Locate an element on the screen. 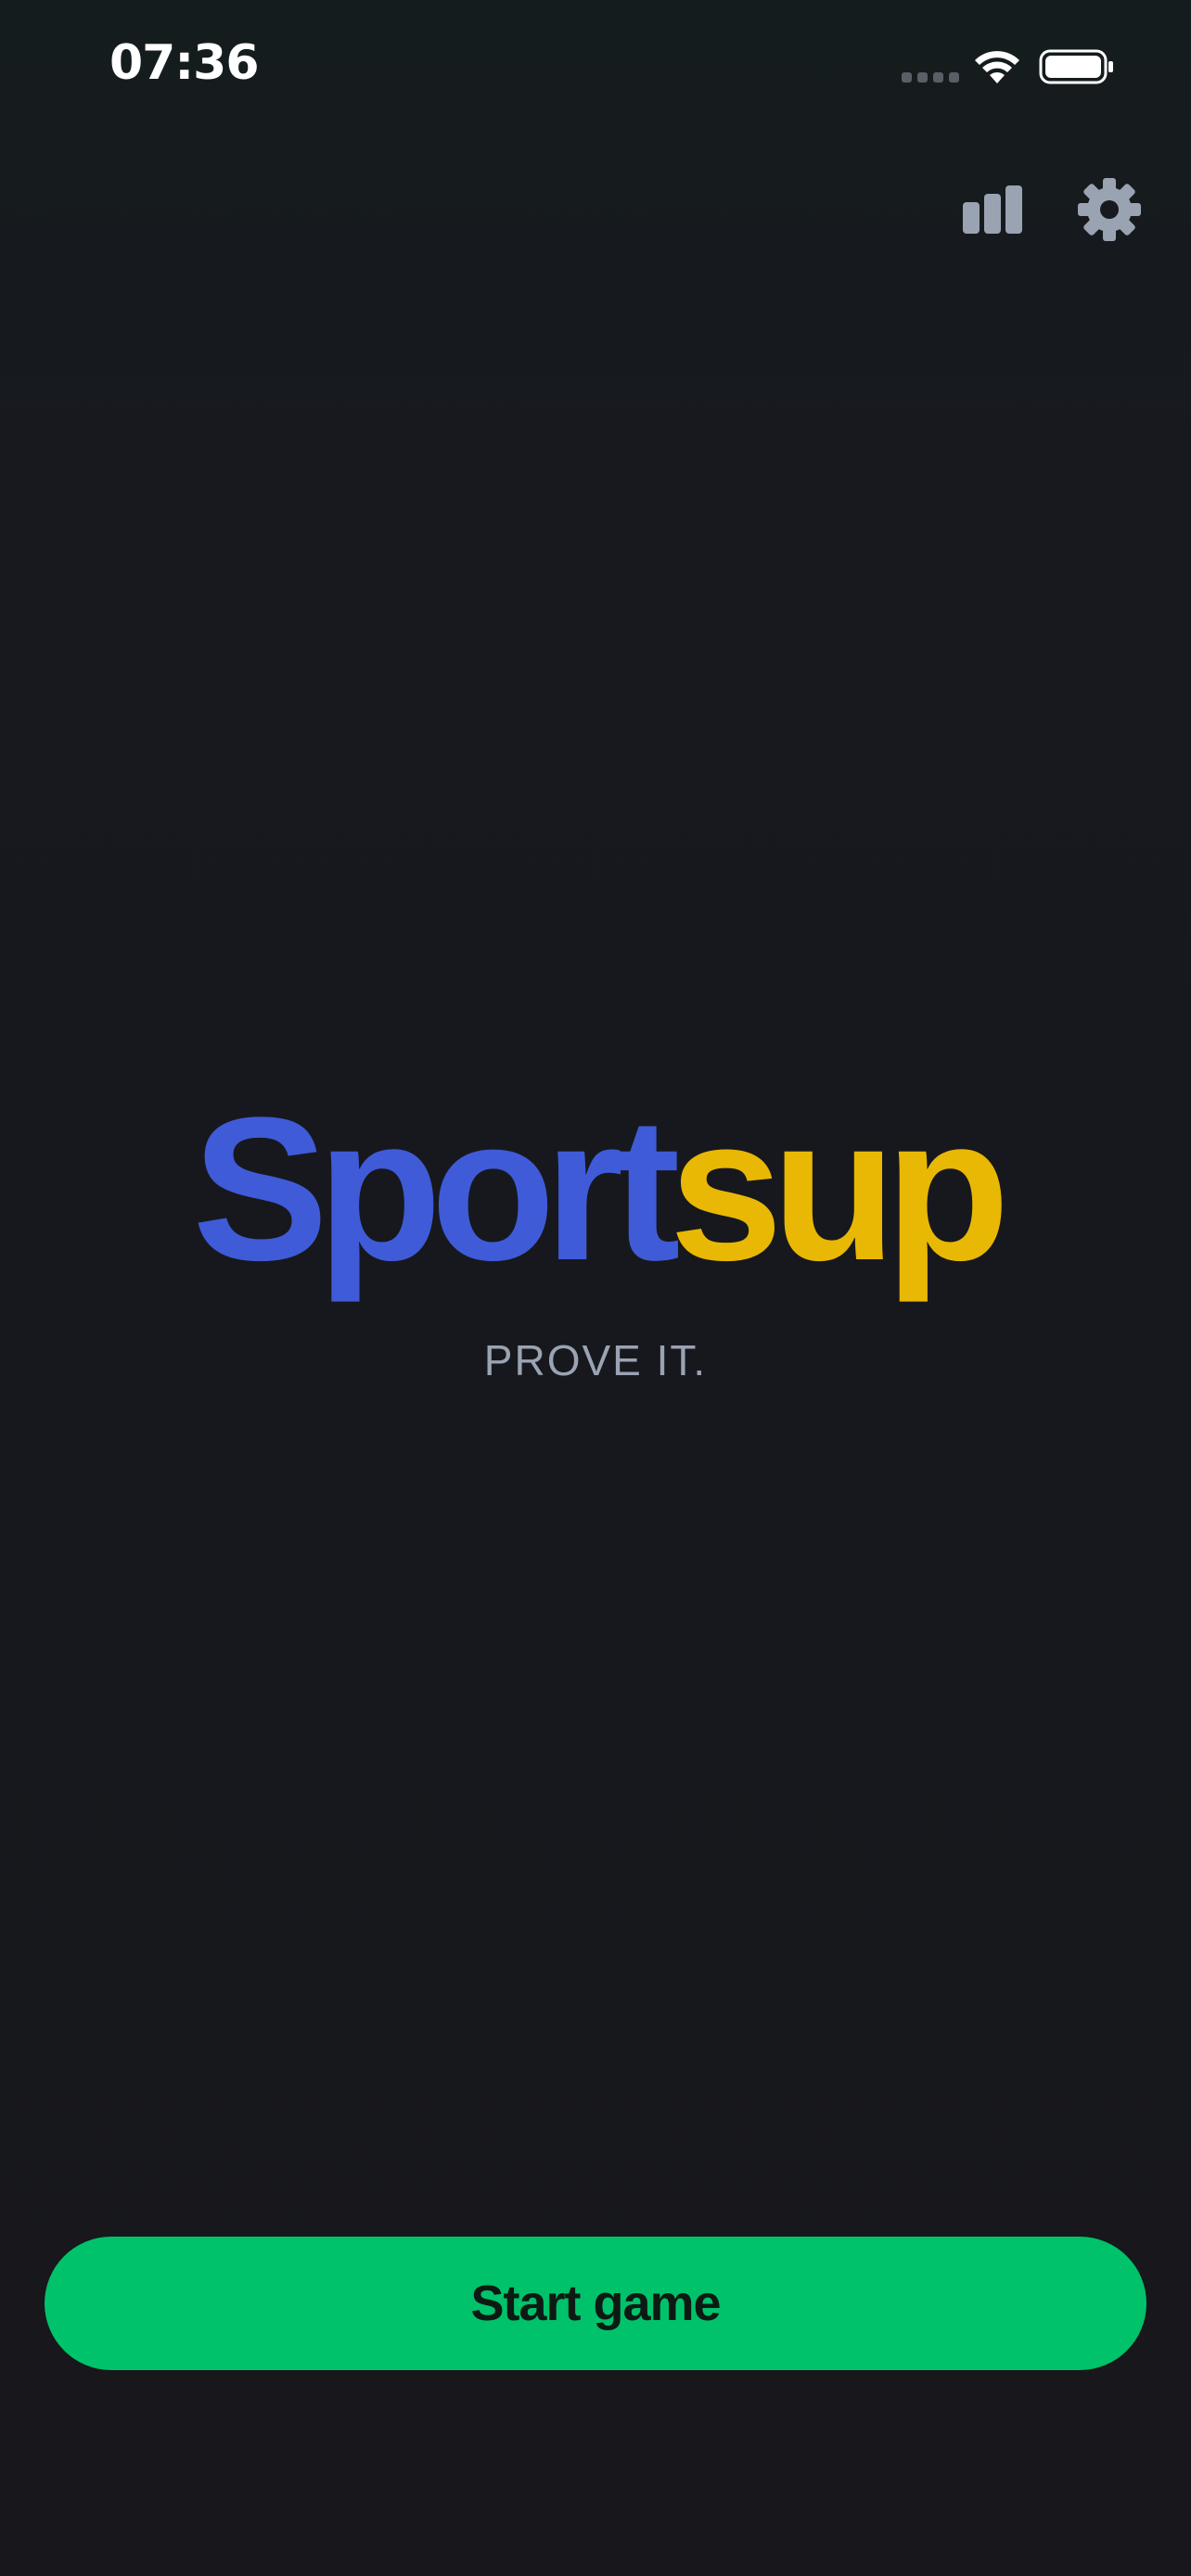 Image resolution: width=1191 pixels, height=2576 pixels. wifi-icon is located at coordinates (997, 67).